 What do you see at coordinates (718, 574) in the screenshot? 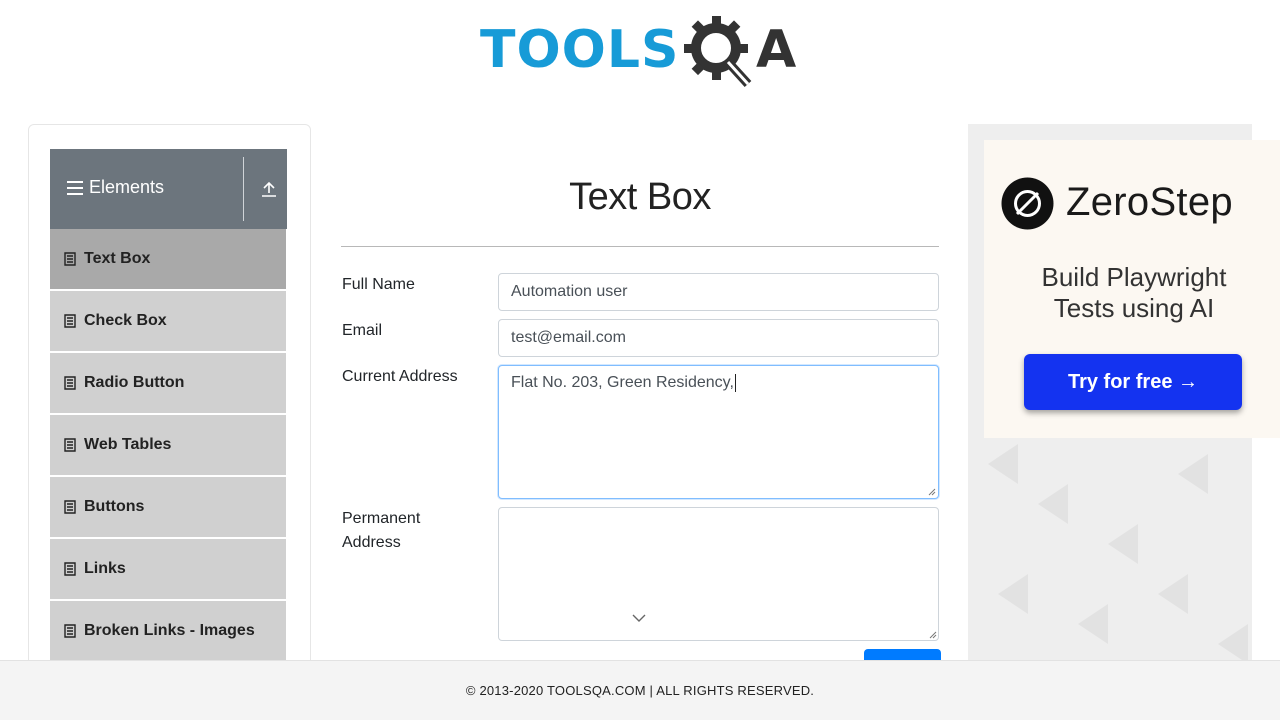
I see `permanent-address-textarea` at bounding box center [718, 574].